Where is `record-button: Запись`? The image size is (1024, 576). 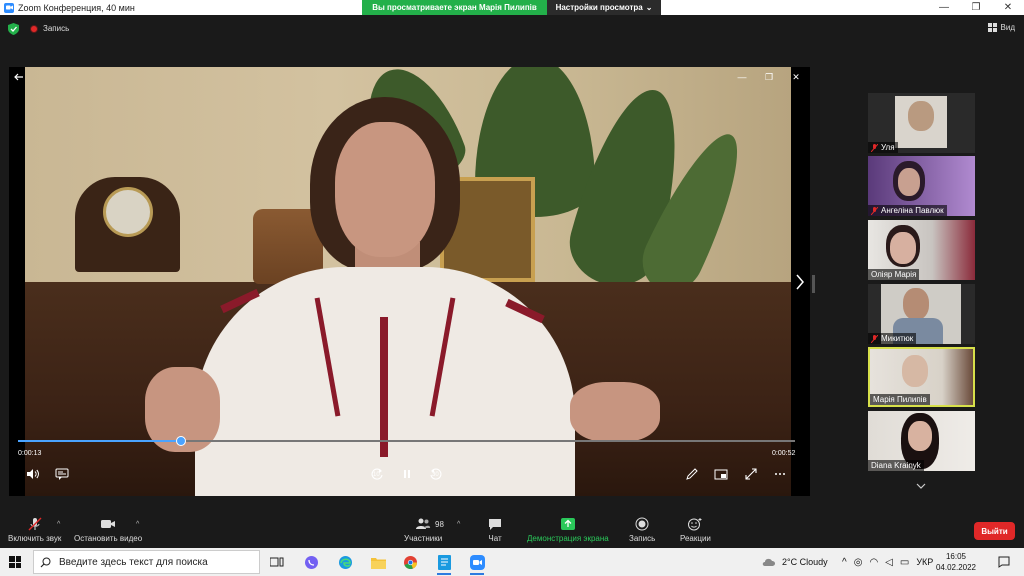
record-button: Запись is located at coordinates (642, 530).